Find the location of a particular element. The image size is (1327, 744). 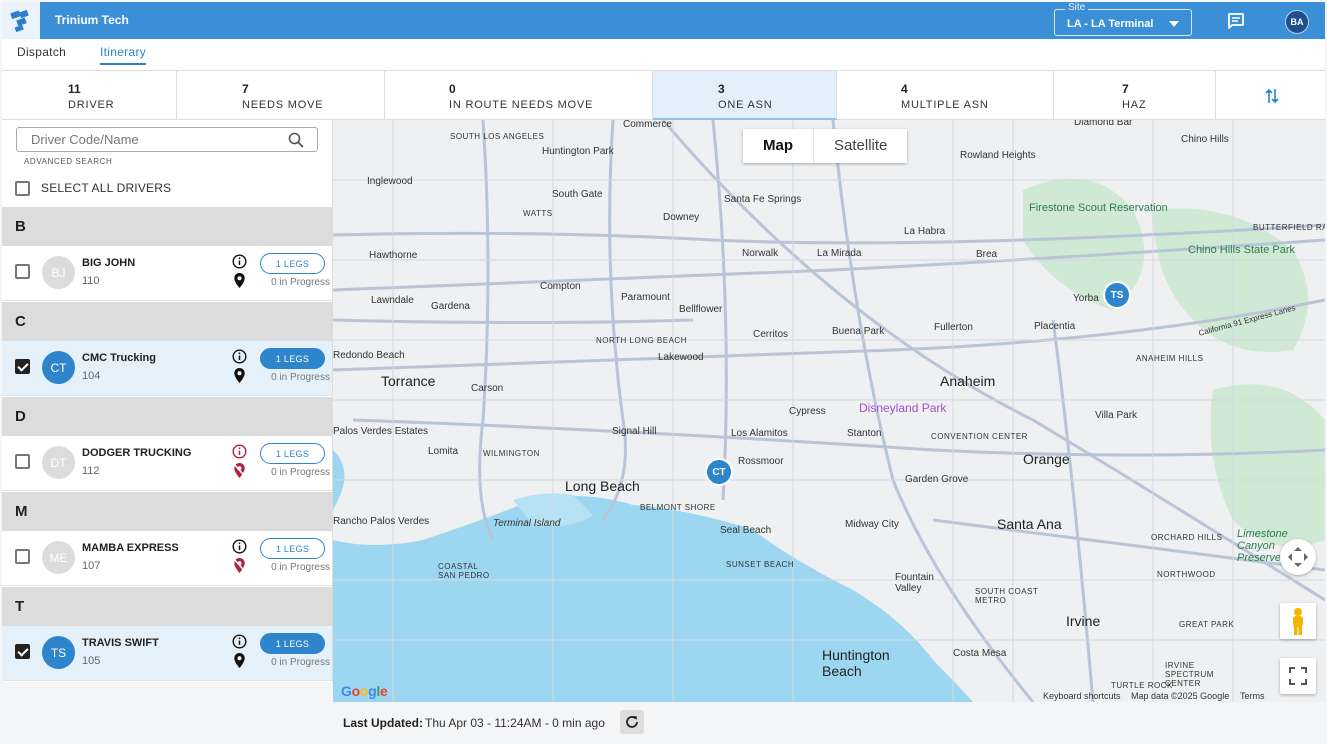

terms-link: Terms is located at coordinates (1252, 696).